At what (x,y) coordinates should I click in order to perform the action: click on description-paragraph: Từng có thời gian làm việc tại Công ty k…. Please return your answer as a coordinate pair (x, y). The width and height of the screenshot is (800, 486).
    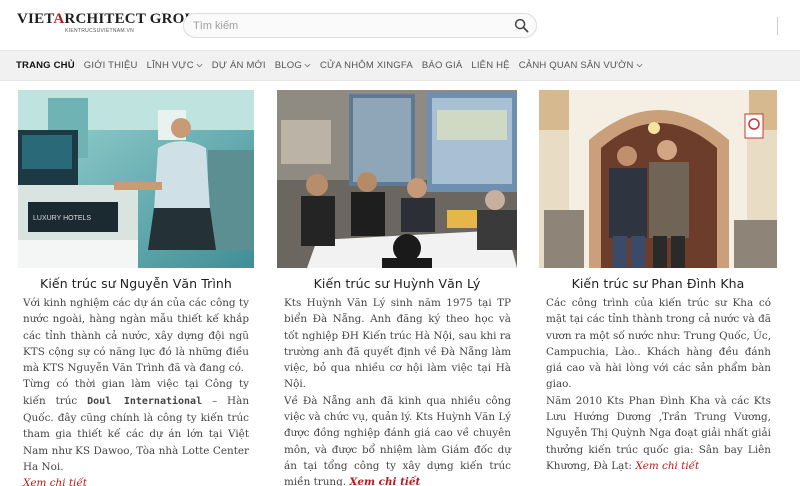
    Looking at the image, I should click on (136, 425).